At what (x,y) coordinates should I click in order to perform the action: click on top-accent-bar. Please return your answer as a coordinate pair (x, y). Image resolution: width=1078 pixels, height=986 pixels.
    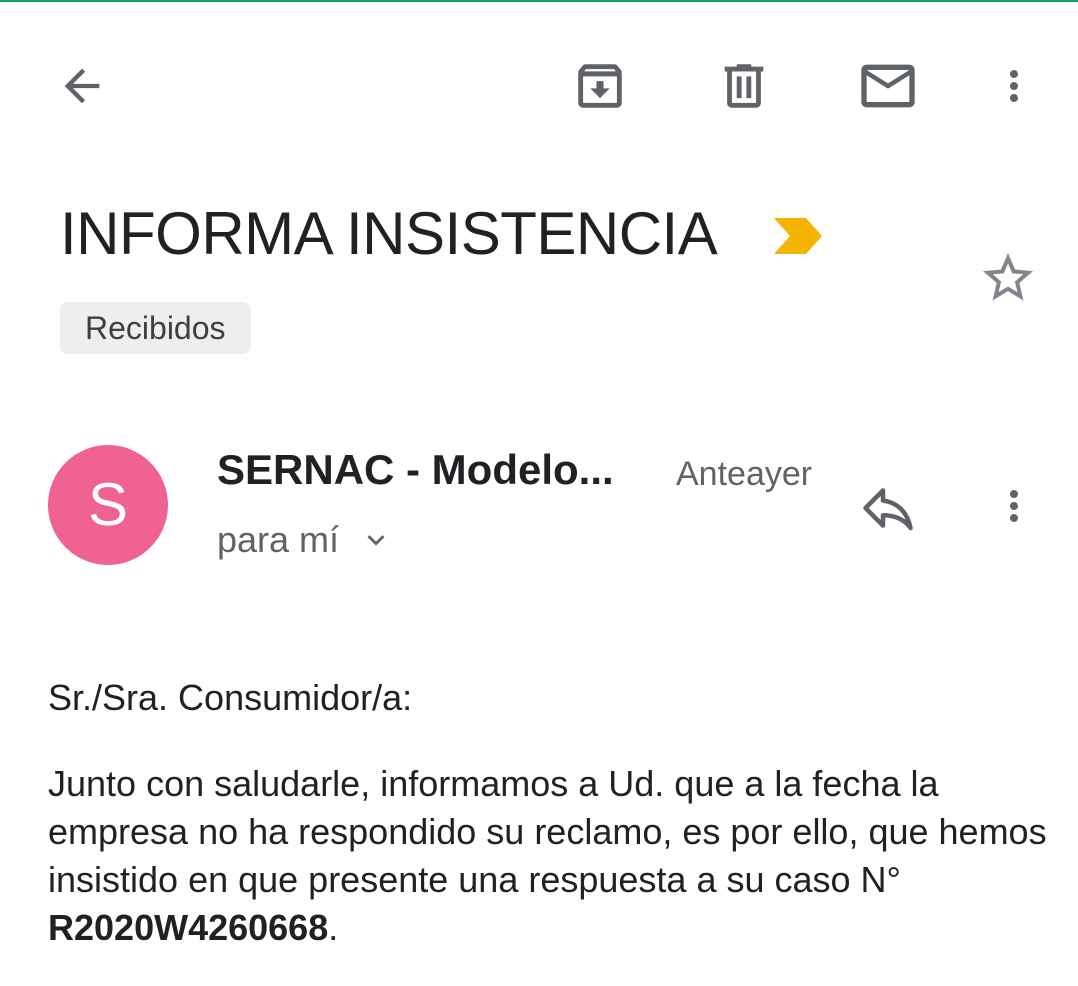
    Looking at the image, I should click on (539, 1).